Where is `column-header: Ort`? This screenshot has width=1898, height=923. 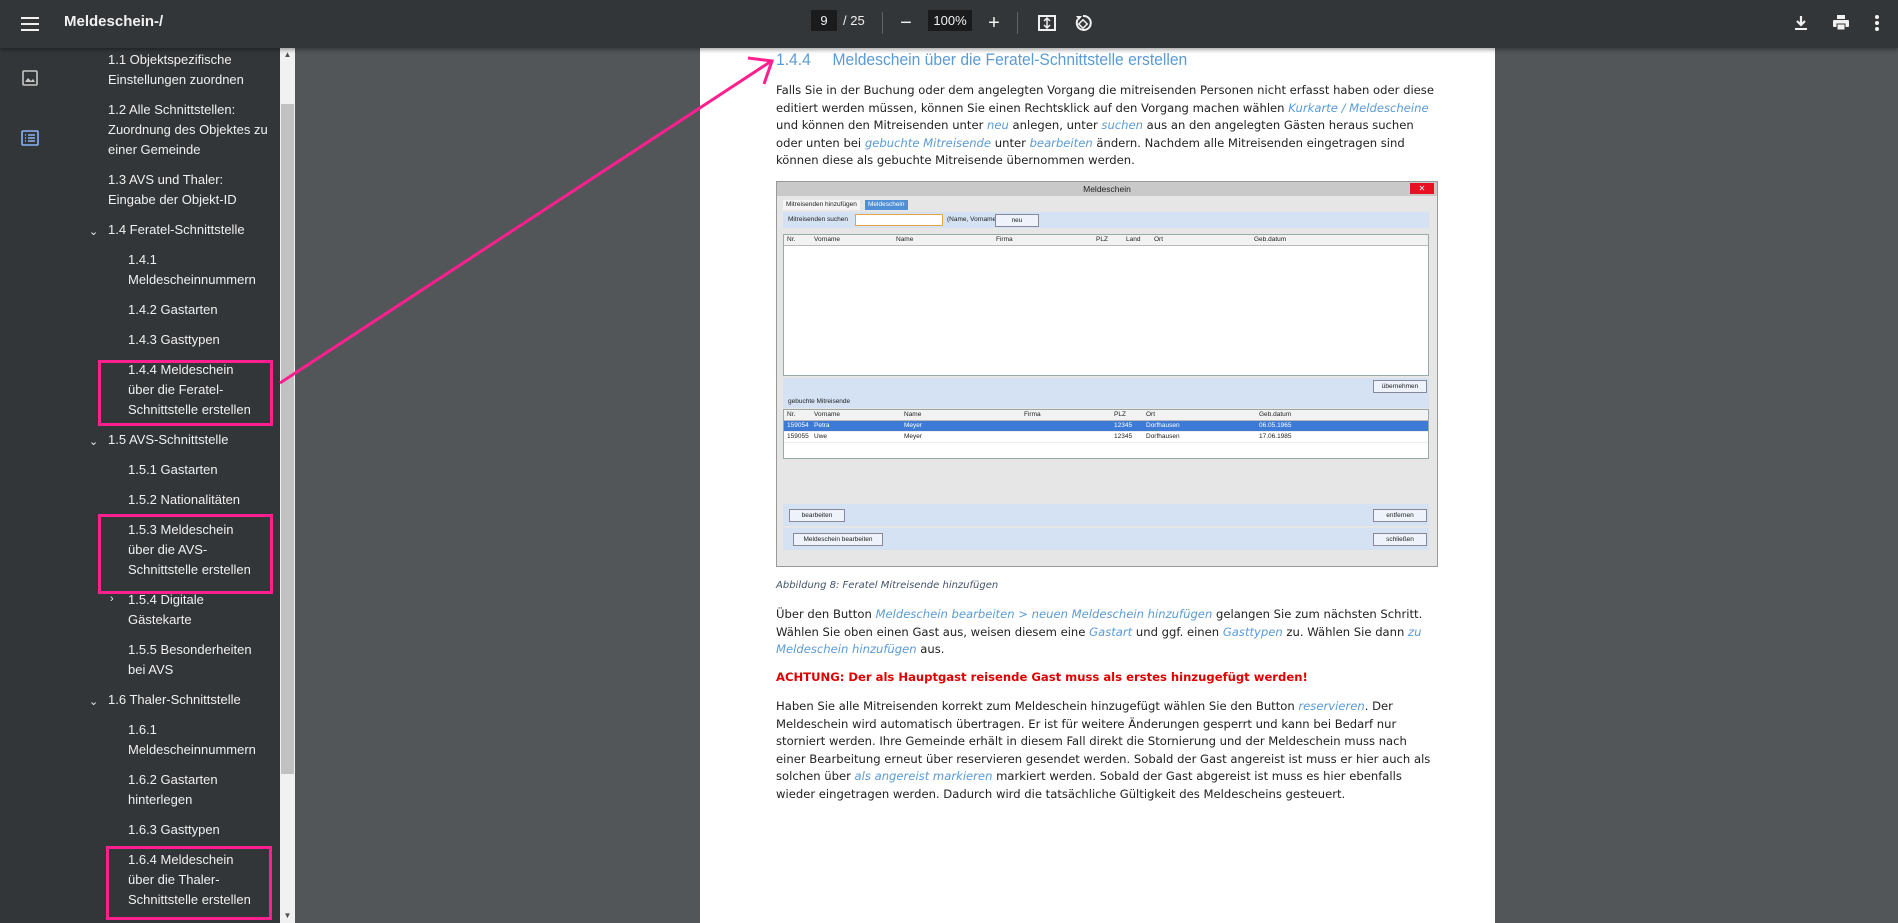
column-header: Ort is located at coordinates (1159, 239).